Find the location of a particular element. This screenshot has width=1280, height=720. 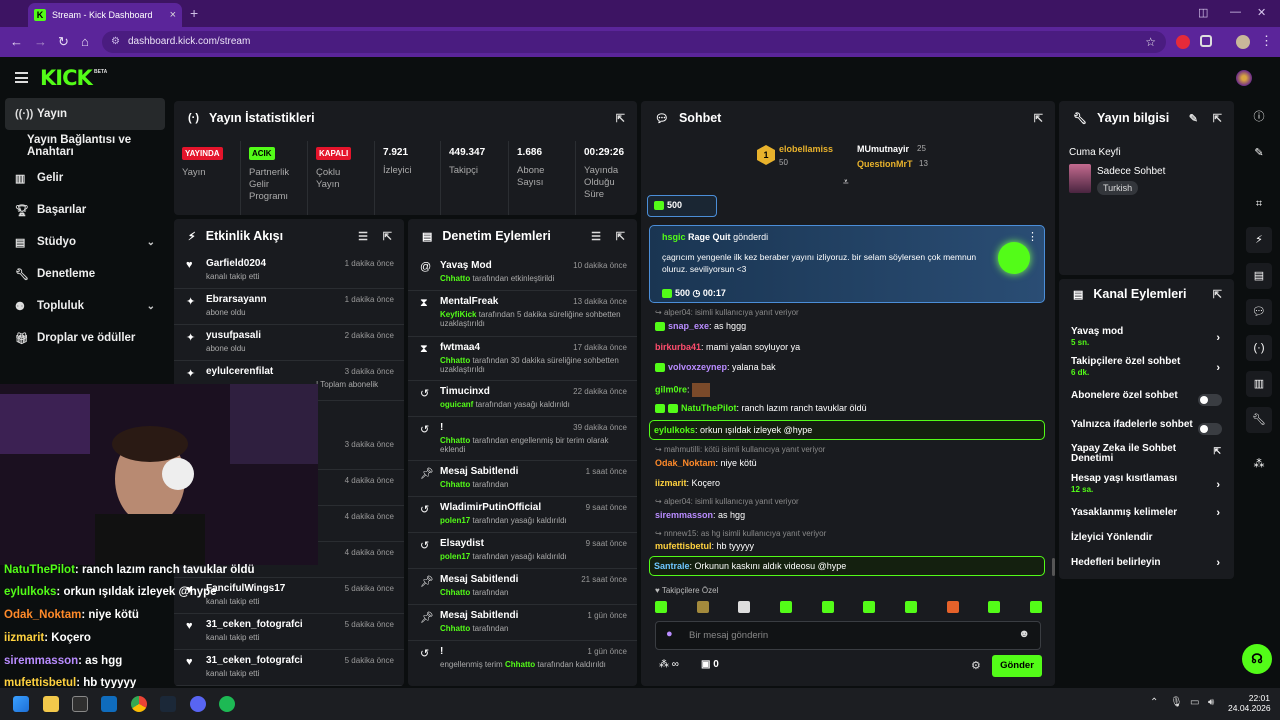

sidebar-item-moderation: 🔧︎ Denetleme is located at coordinates (85, 274).